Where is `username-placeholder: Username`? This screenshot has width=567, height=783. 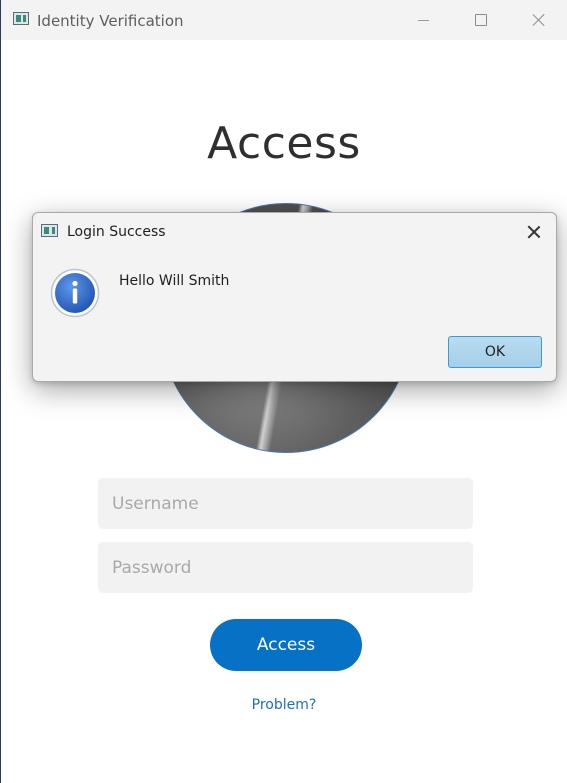
username-placeholder: Username is located at coordinates (155, 503).